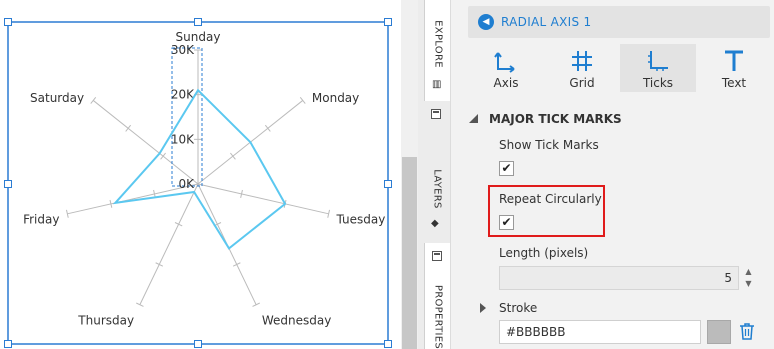 Image resolution: width=774 pixels, height=349 pixels. I want to click on length-input: 5, so click(619, 278).